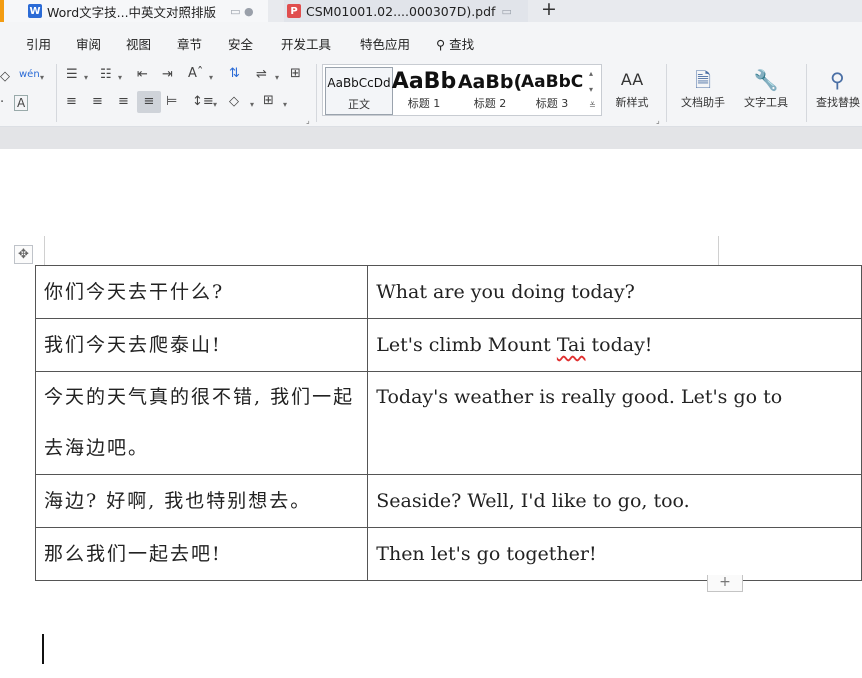 This screenshot has width=862, height=678. Describe the element at coordinates (431, 138) in the screenshot. I see `workspace-gap` at that location.